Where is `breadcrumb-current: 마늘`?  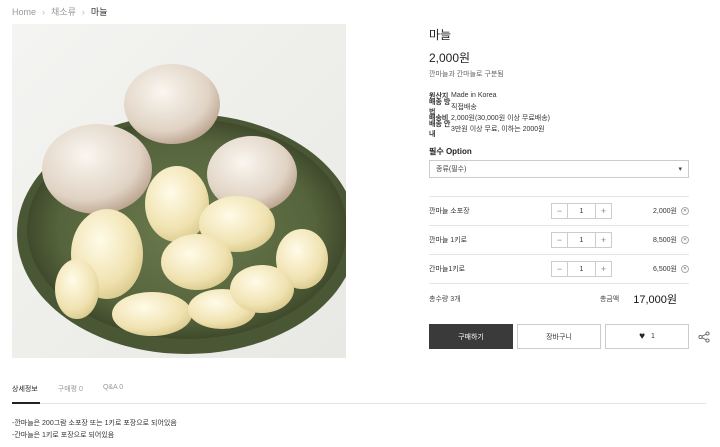
breadcrumb-current: 마늘 is located at coordinates (99, 12).